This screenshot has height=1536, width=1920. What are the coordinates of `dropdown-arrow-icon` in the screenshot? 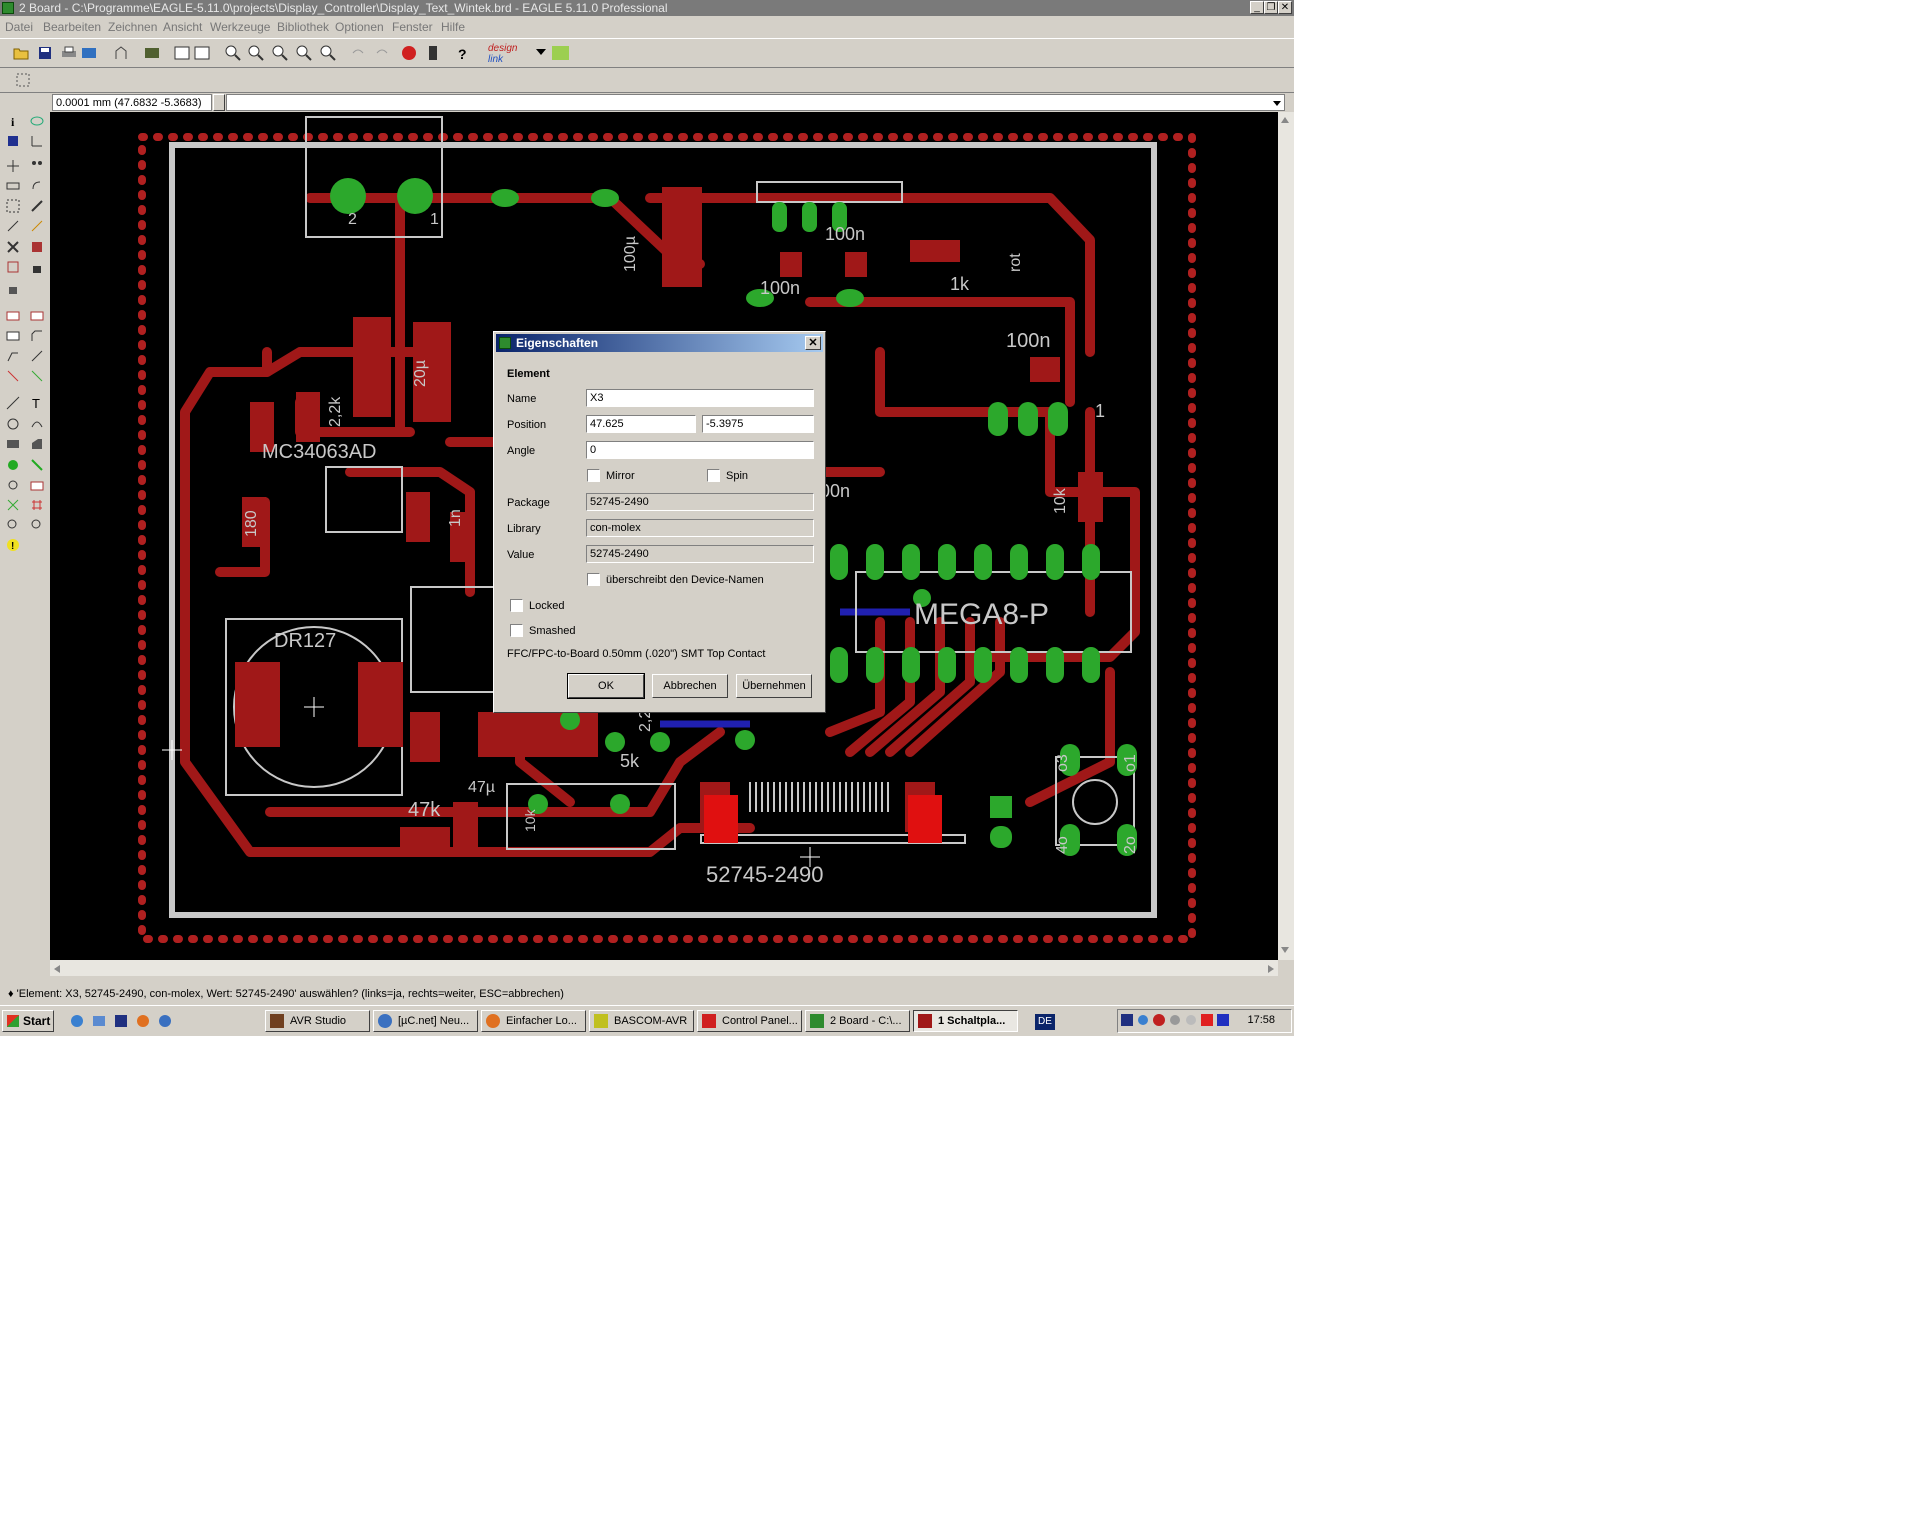 It's located at (541, 53).